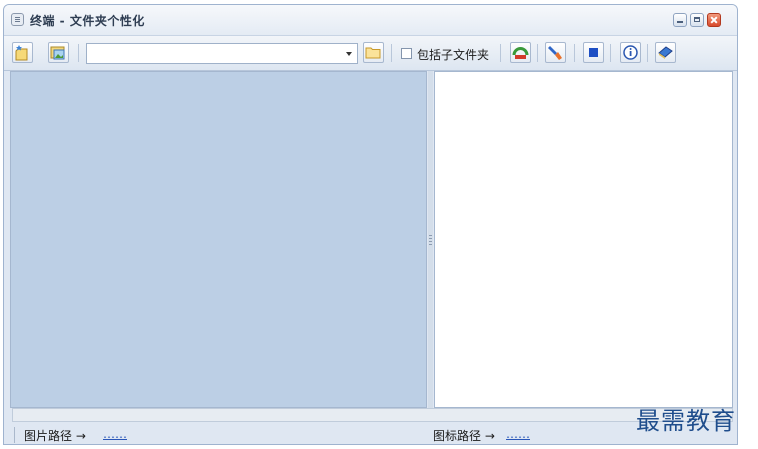 The image size is (758, 449). Describe the element at coordinates (430, 240) in the screenshot. I see `splitter-grip` at that location.